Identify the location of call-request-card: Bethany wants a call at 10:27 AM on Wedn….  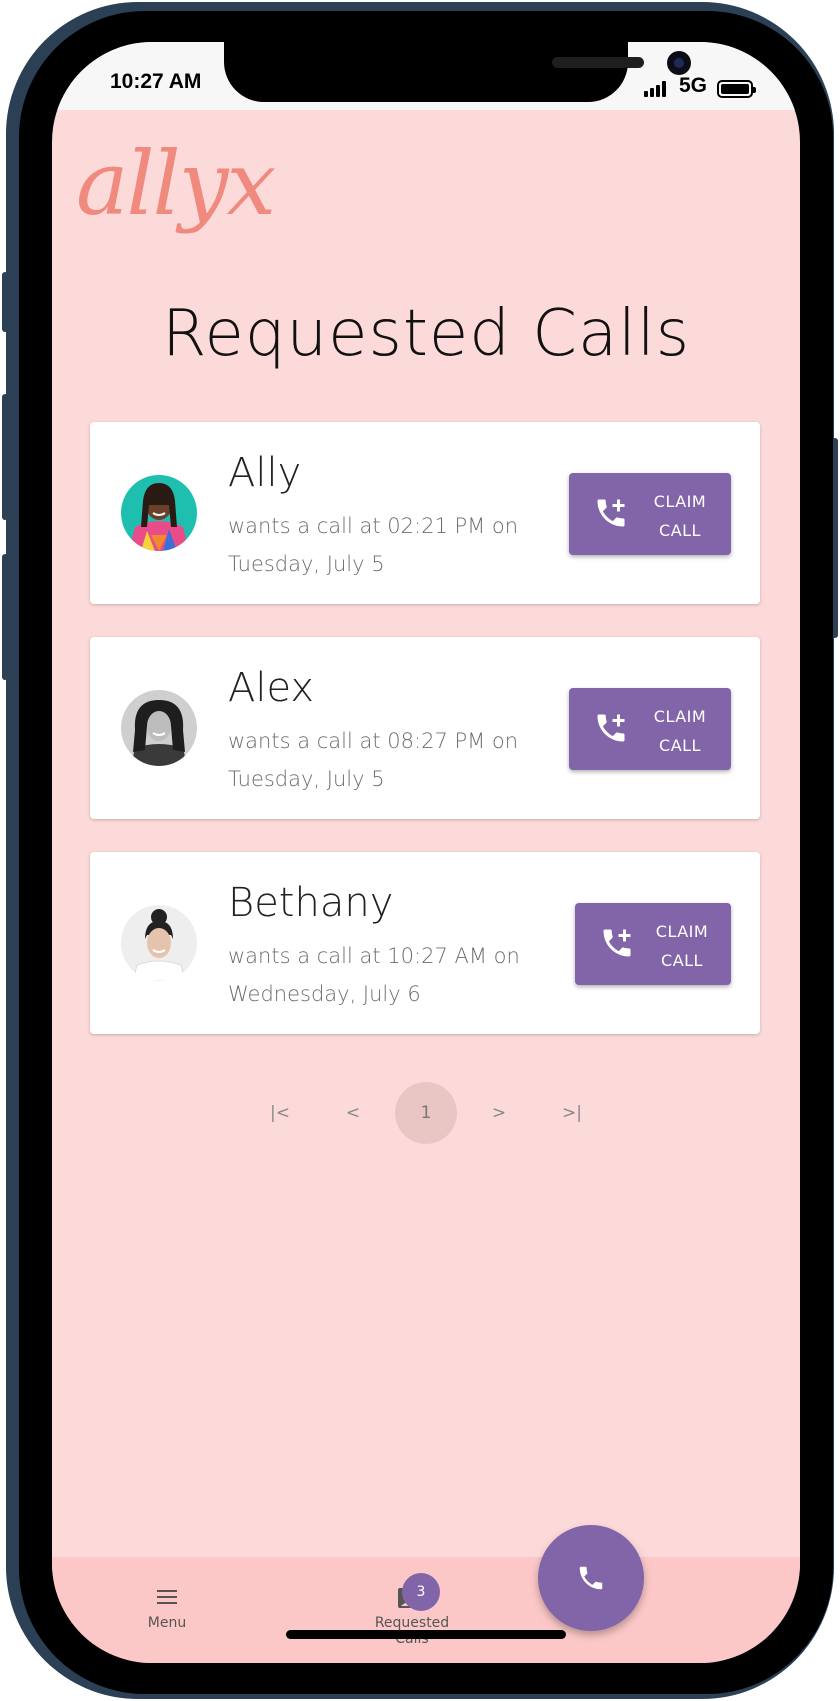
(425, 943).